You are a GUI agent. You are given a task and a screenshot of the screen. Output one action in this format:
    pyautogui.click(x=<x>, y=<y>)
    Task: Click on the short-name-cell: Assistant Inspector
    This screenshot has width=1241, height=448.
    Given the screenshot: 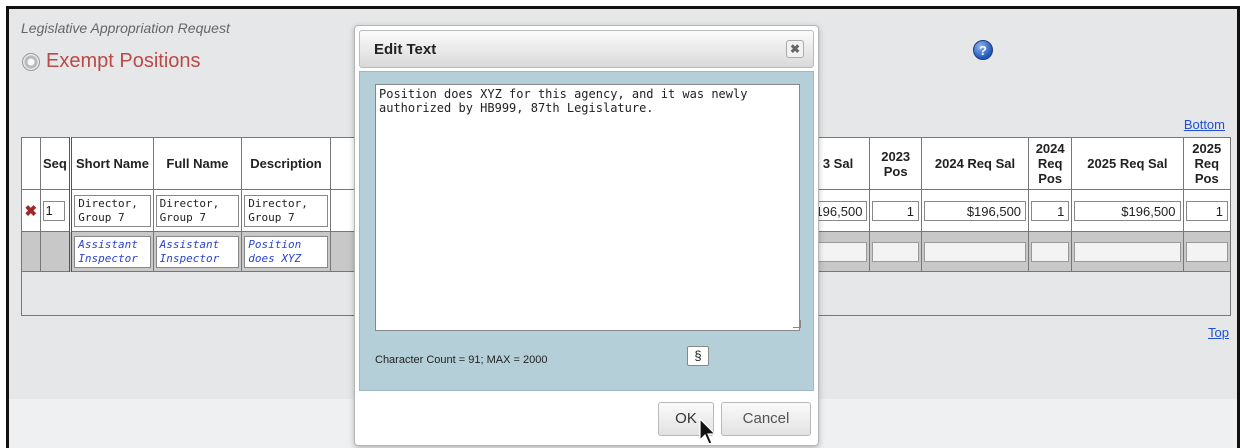 What is the action you would take?
    pyautogui.click(x=111, y=251)
    